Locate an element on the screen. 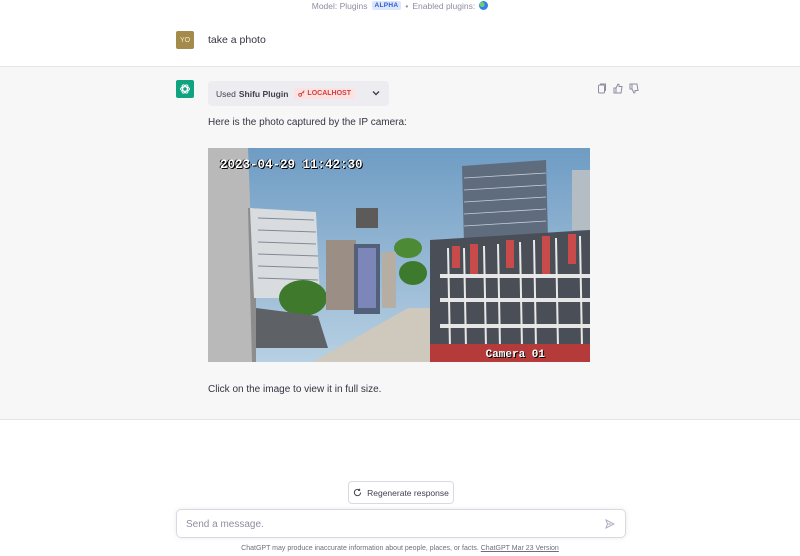  localhost-label: LOCALHOST is located at coordinates (329, 93).